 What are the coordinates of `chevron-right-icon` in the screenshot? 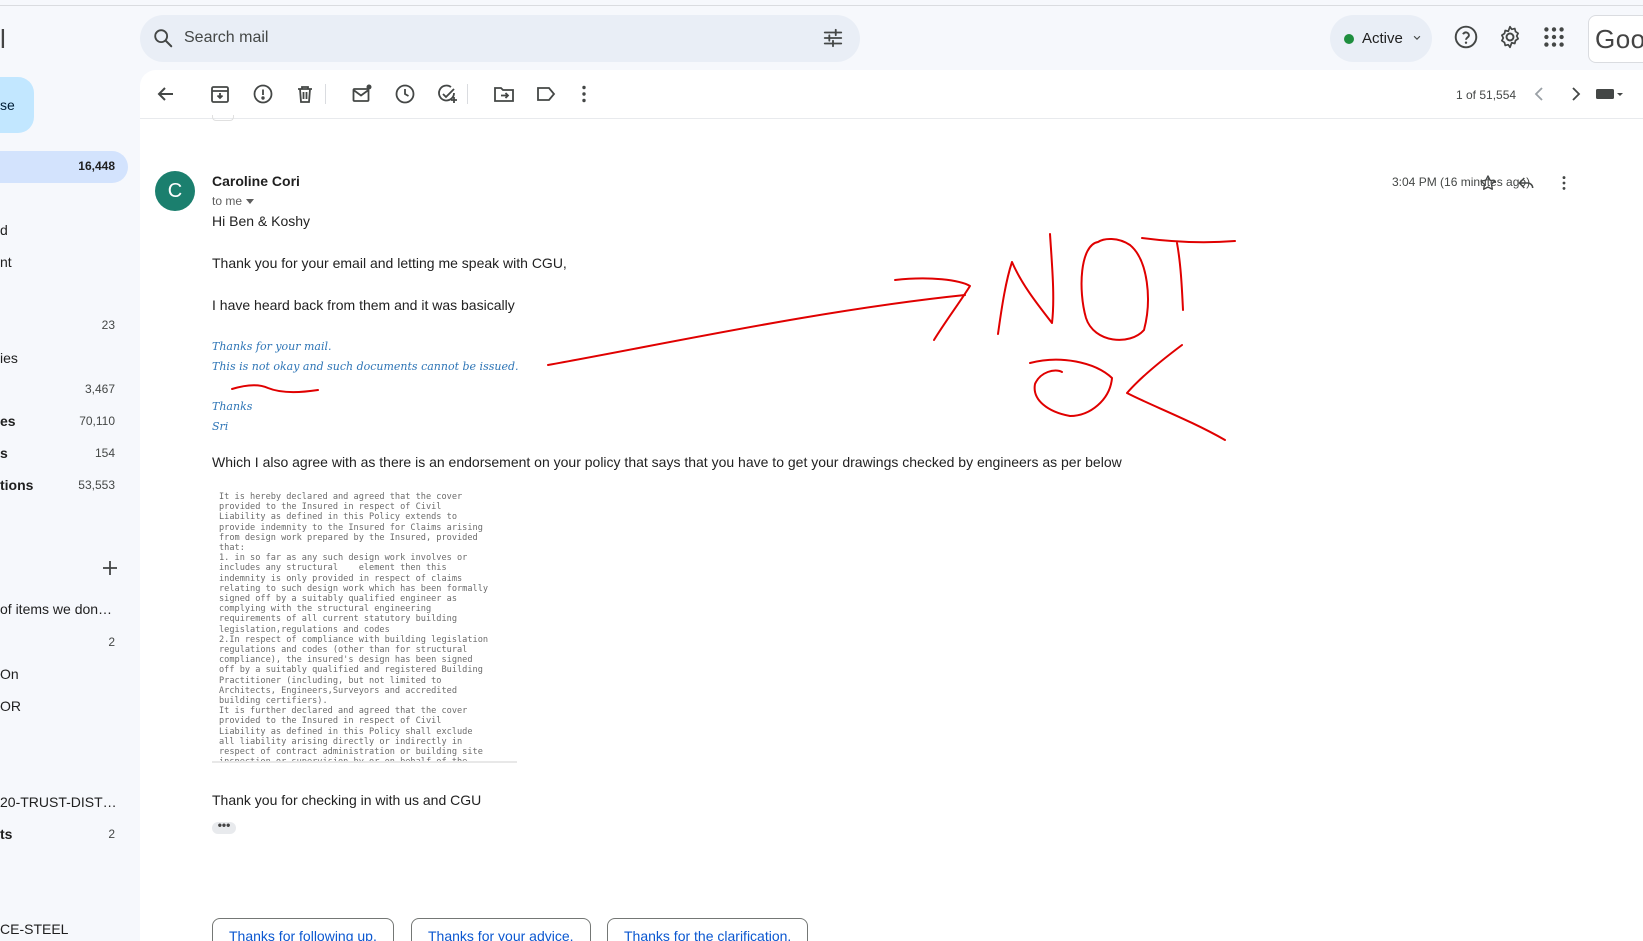 It's located at (1576, 94).